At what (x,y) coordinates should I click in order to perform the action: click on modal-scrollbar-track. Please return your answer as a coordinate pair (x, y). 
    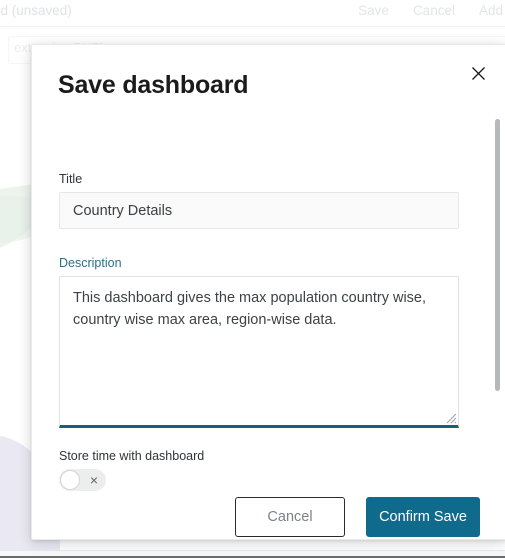
    Looking at the image, I should click on (498, 292).